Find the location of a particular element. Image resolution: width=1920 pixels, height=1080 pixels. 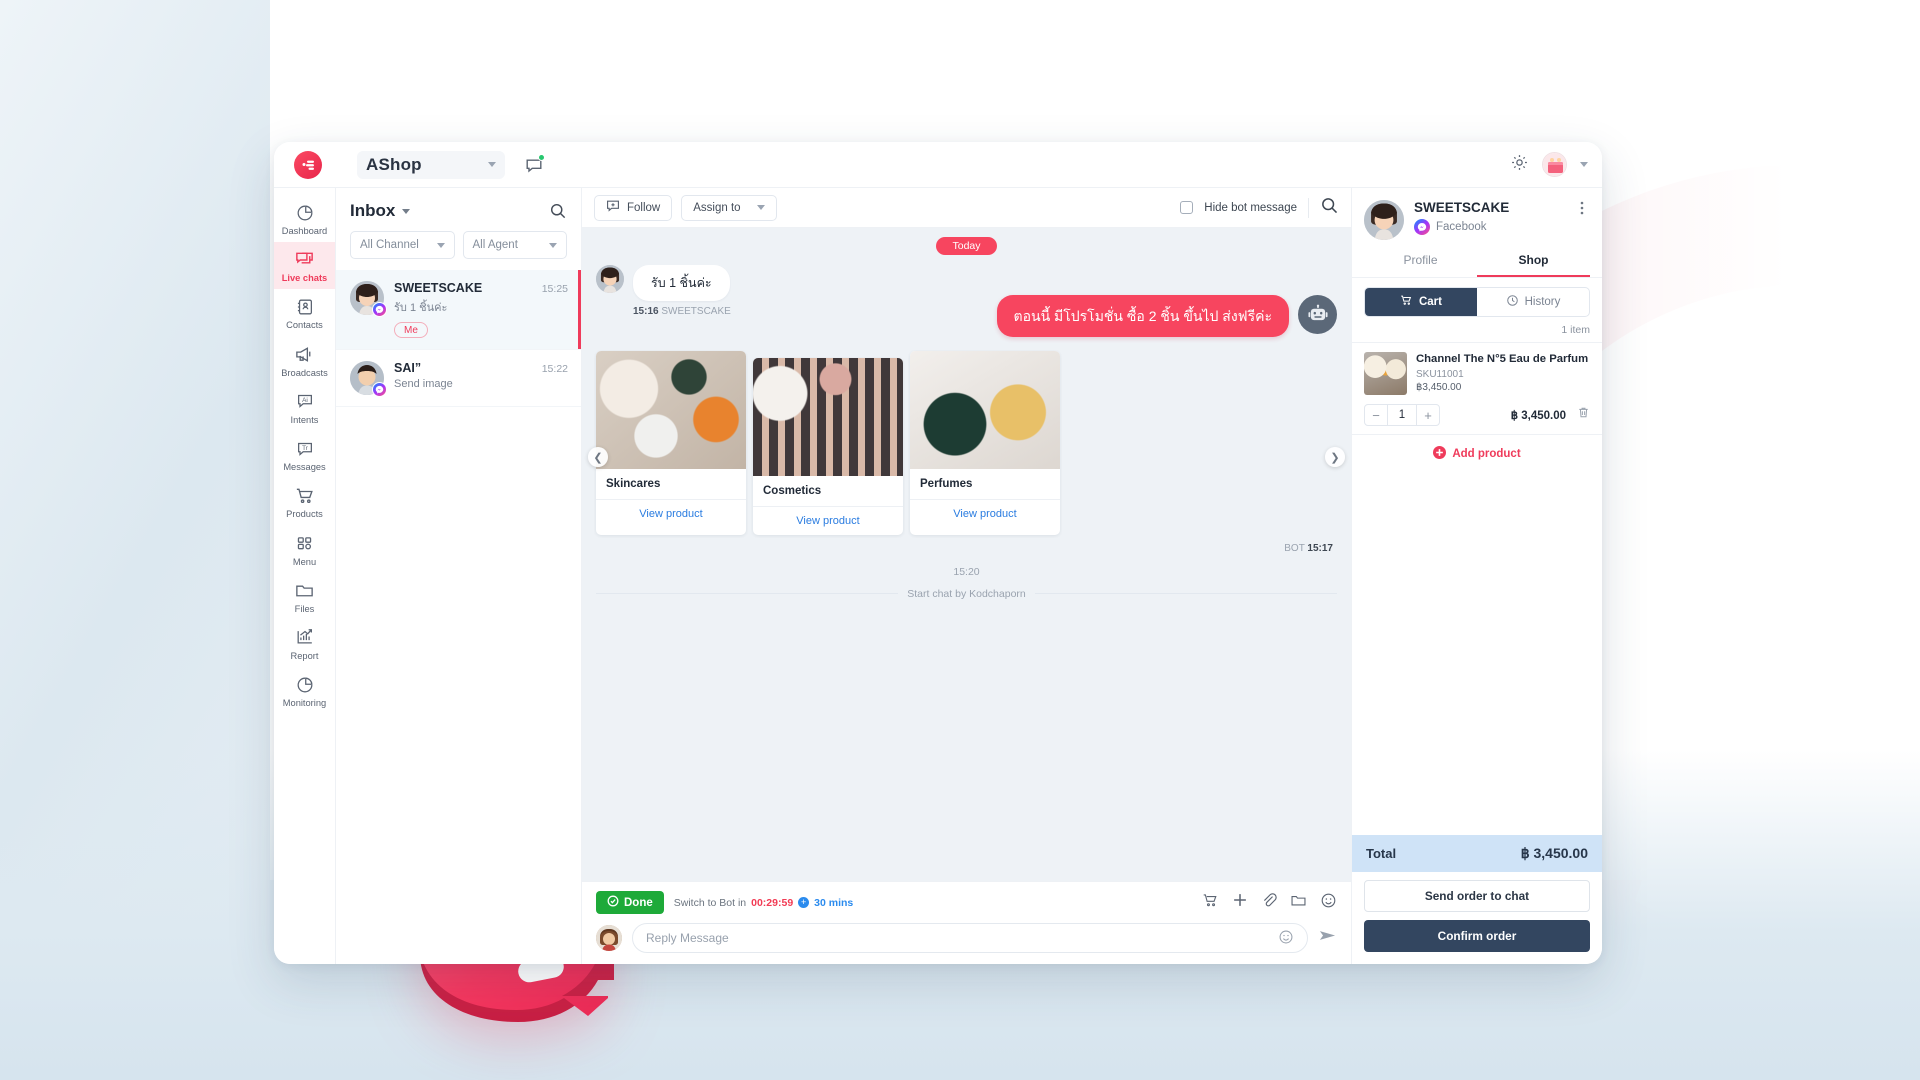

svg-text: Ai is located at coordinates (305, 400).